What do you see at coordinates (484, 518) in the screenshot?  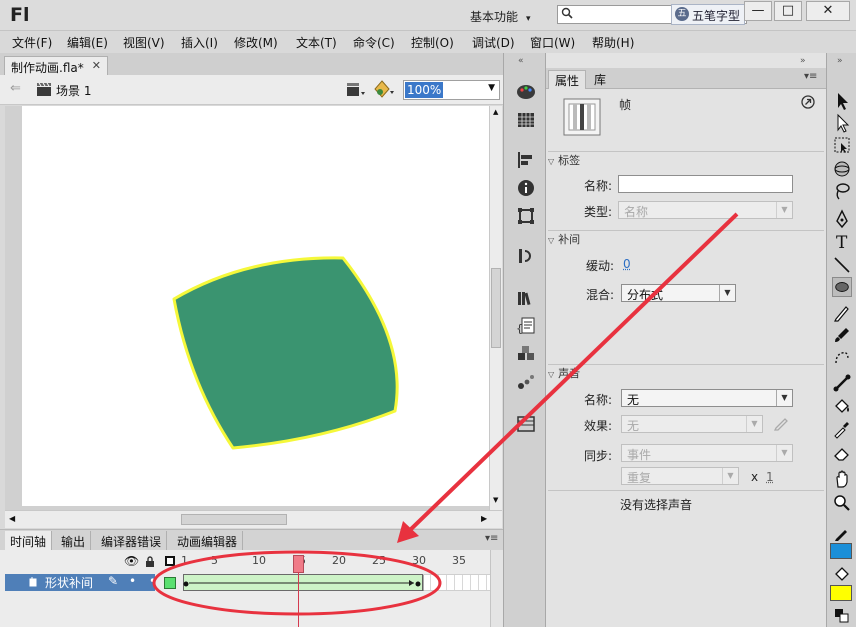 I see `scroll-right-arrow-icon: ▶` at bounding box center [484, 518].